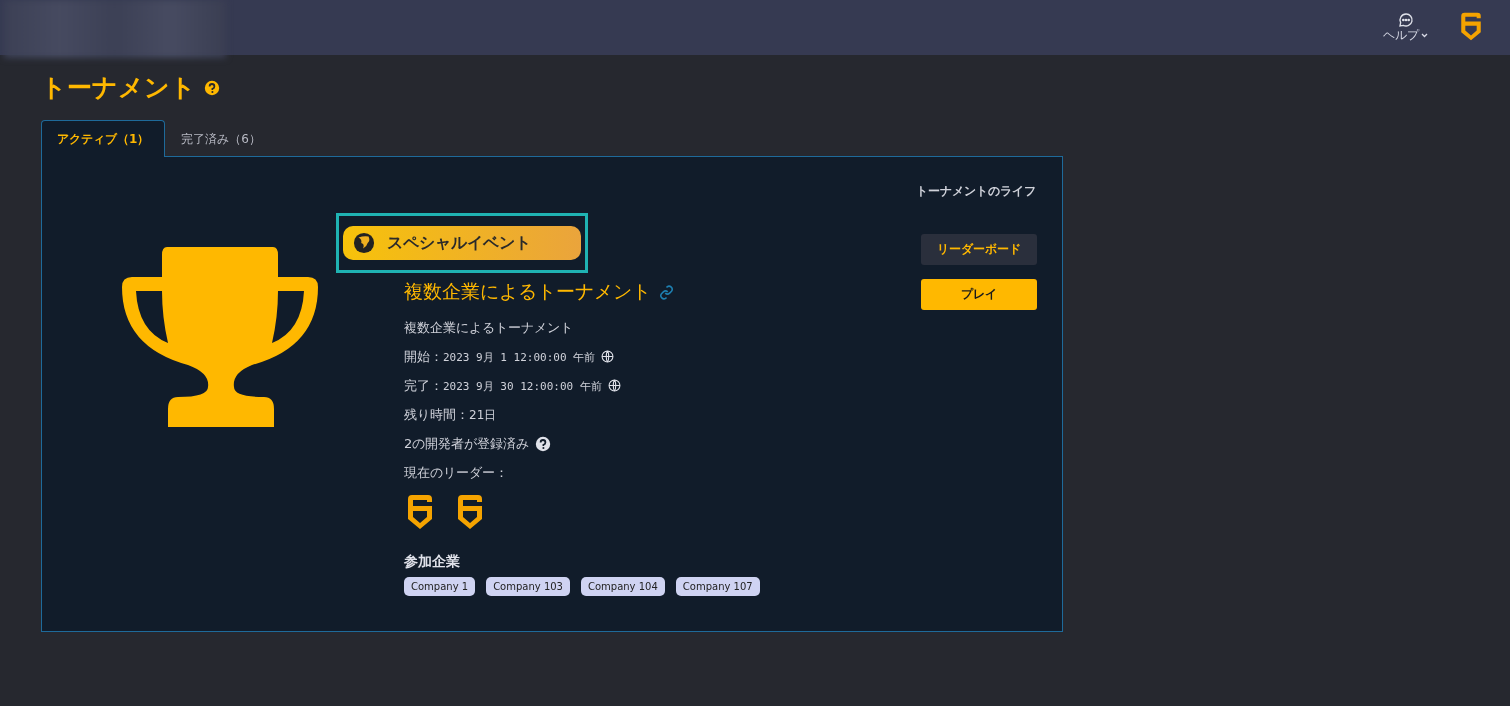 This screenshot has height=706, width=1510. What do you see at coordinates (220, 338) in the screenshot?
I see `trophy-icon` at bounding box center [220, 338].